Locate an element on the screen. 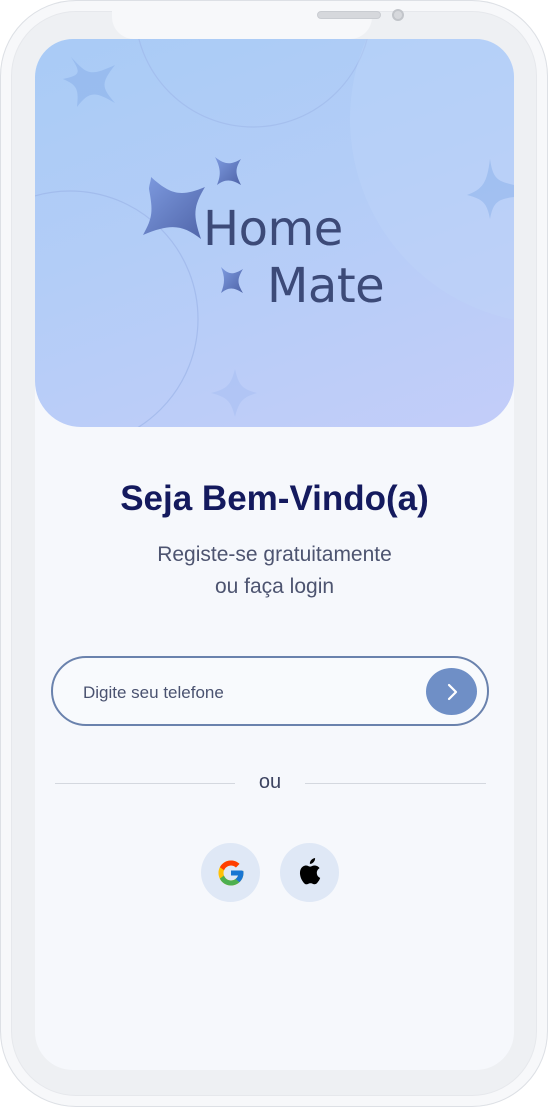 The width and height of the screenshot is (548, 1107). phone-input is located at coordinates (248, 693).